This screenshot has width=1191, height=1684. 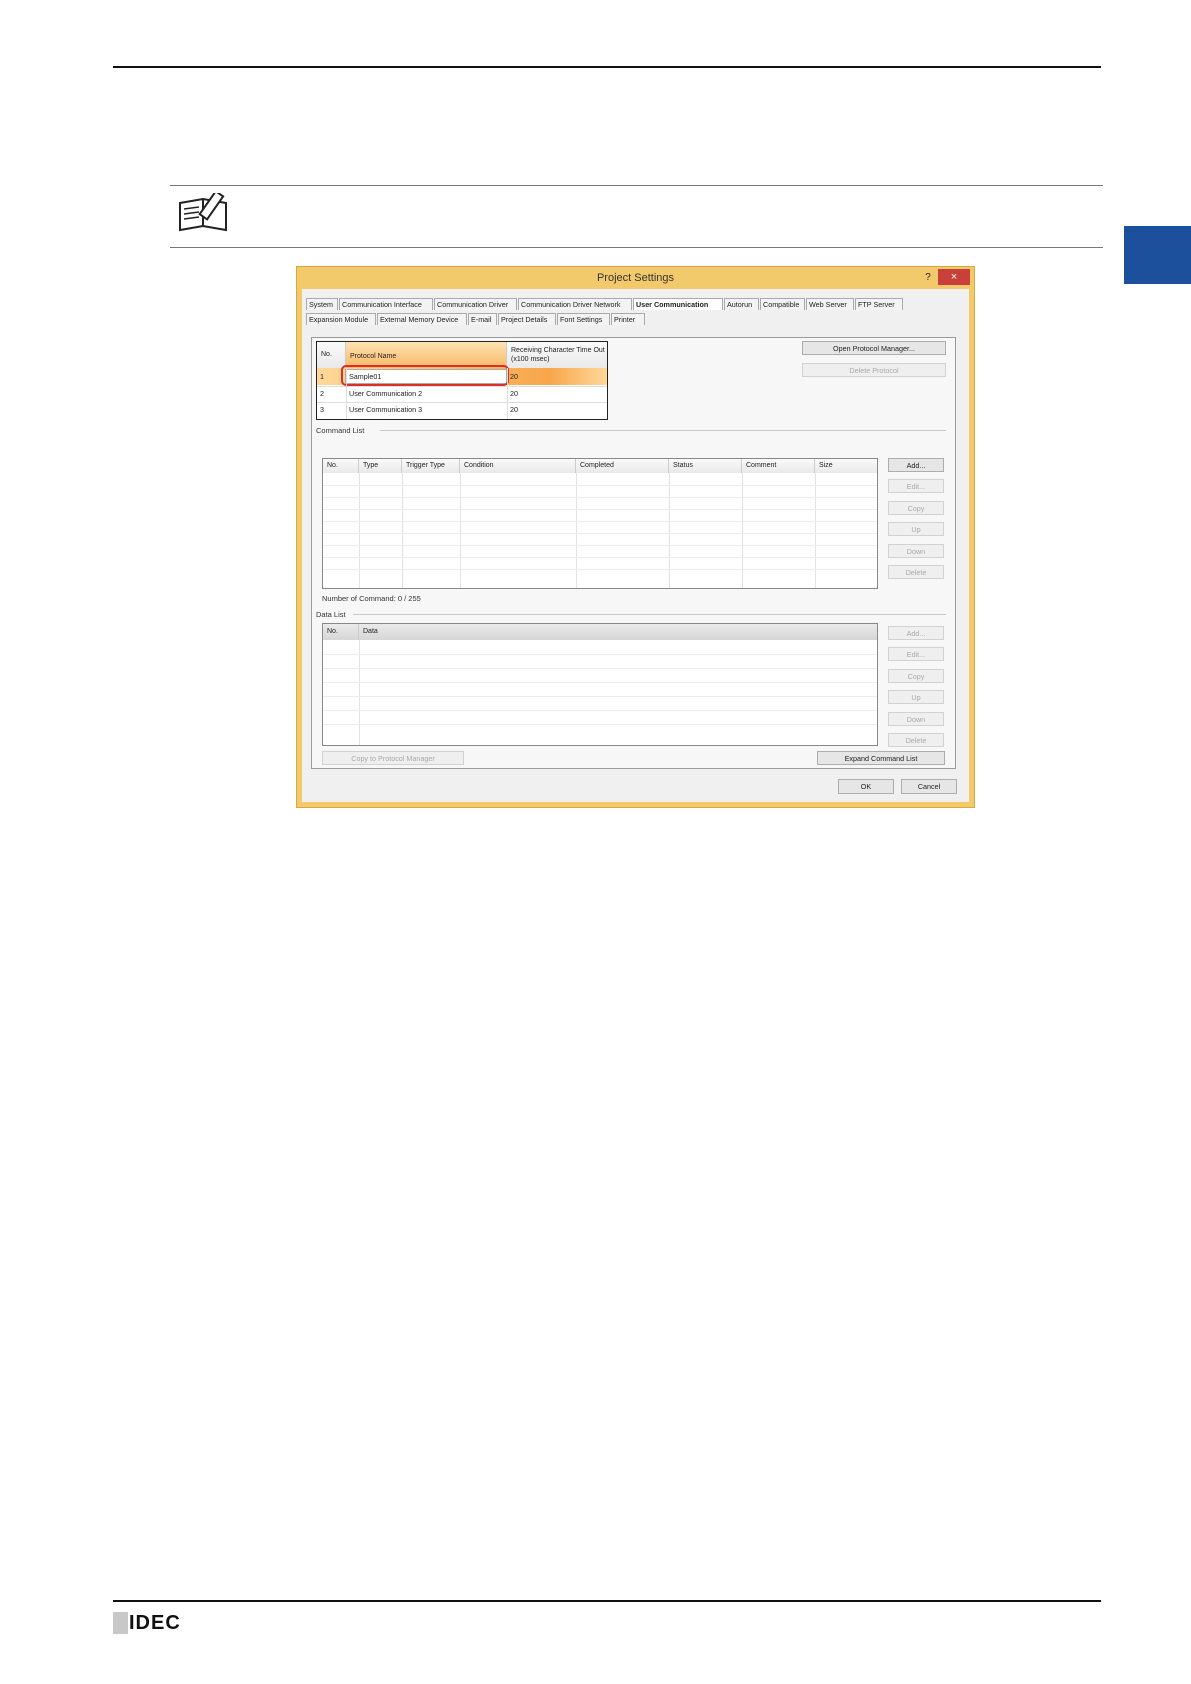 What do you see at coordinates (879, 304) in the screenshot?
I see `tab-ftp-server: FTP Server` at bounding box center [879, 304].